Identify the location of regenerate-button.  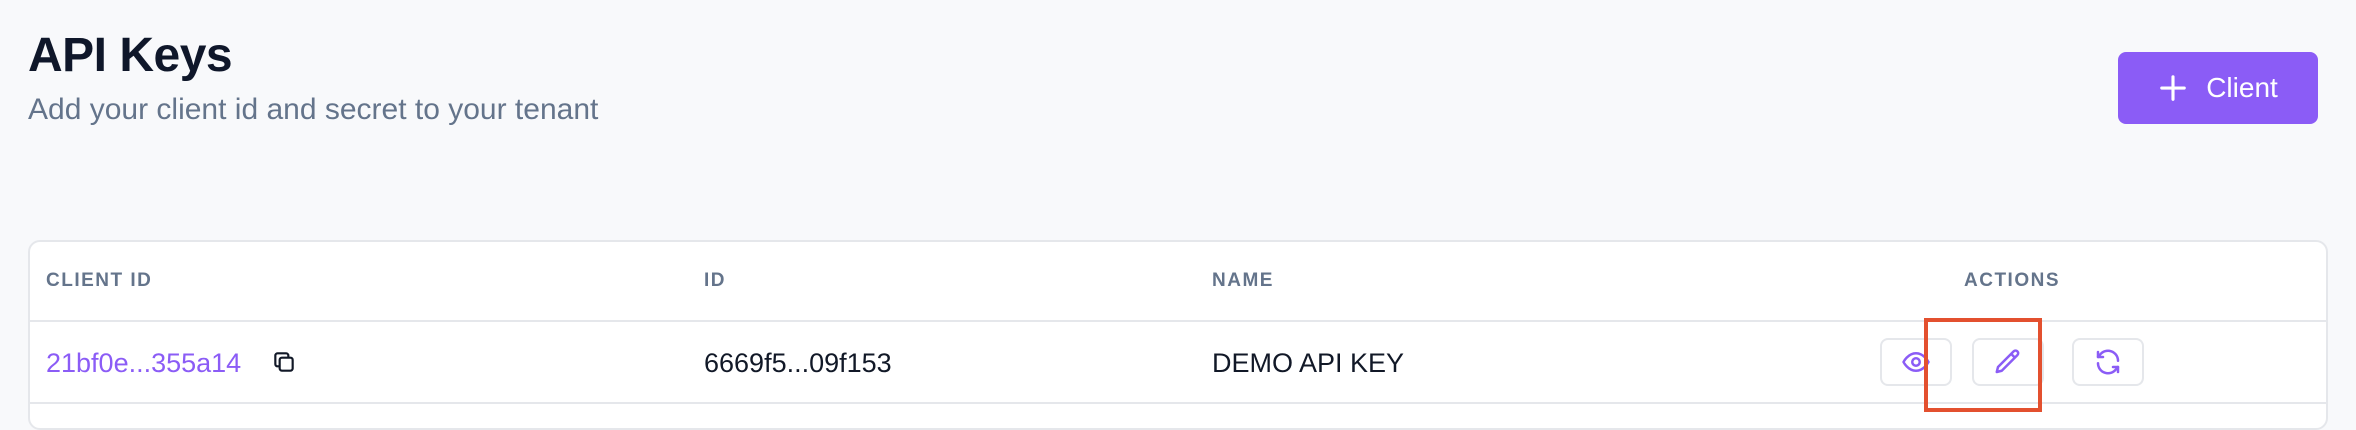
(2108, 362).